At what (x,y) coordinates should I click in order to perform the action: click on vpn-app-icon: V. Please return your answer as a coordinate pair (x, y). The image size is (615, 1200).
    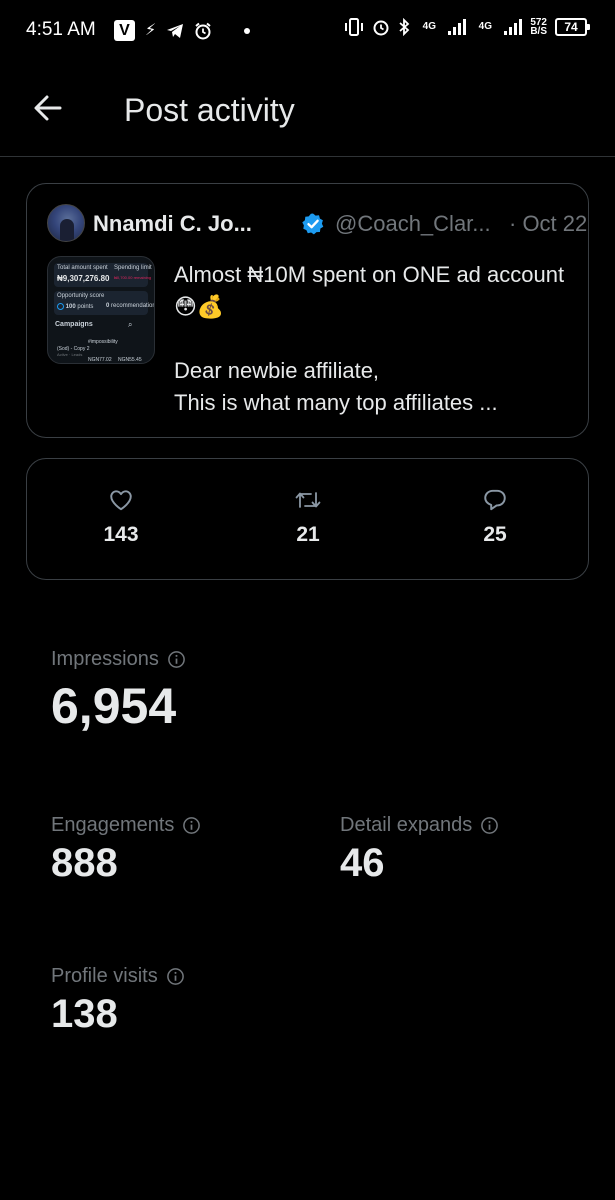
    Looking at the image, I should click on (124, 30).